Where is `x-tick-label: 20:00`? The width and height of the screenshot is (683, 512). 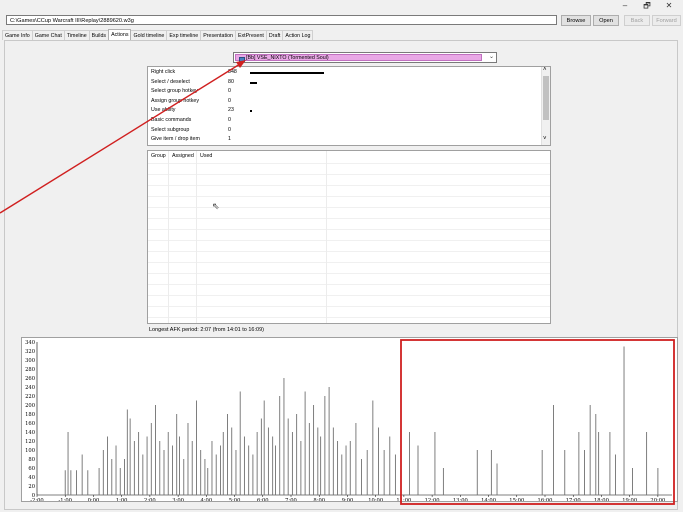
x-tick-label: 20:00 is located at coordinates (657, 499).